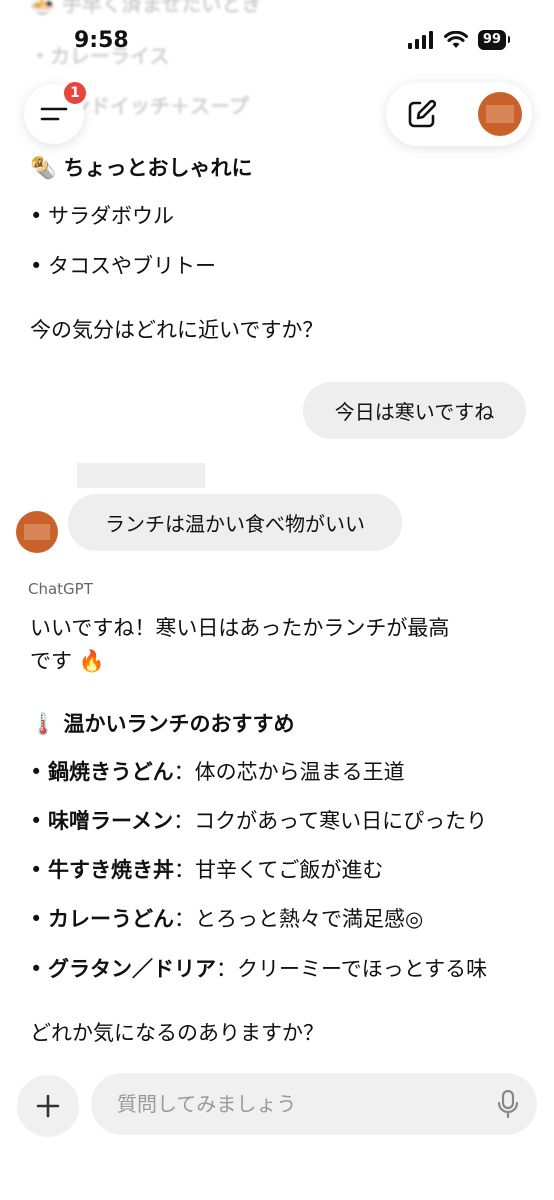 Image resolution: width=554 pixels, height=1200 pixels. What do you see at coordinates (352, 969) in the screenshot?
I see `item-desc: ：クリーミーでほっとする味` at bounding box center [352, 969].